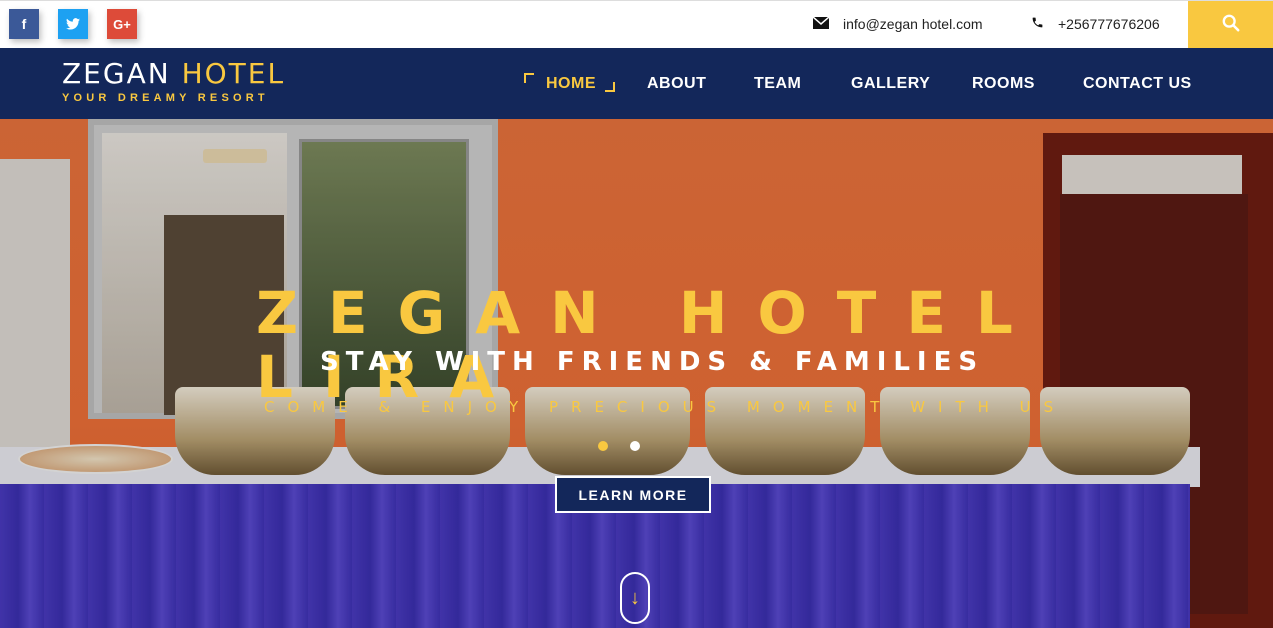  What do you see at coordinates (1003, 83) in the screenshot?
I see `nav-item-rooms: ROOMS` at bounding box center [1003, 83].